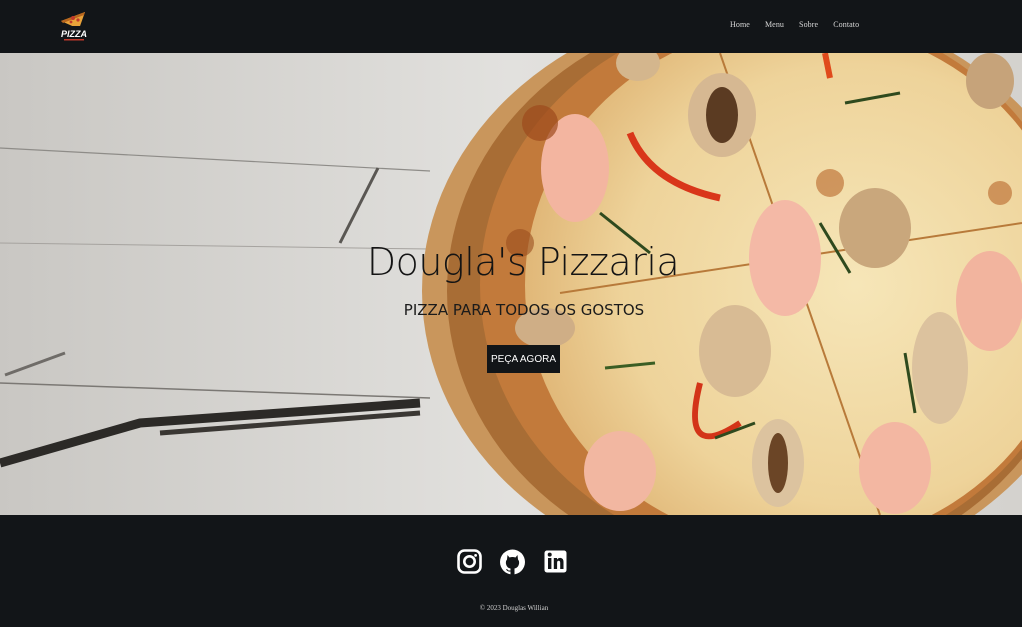 Image resolution: width=1022 pixels, height=627 pixels. Describe the element at coordinates (524, 310) in the screenshot. I see `hero-subtitle: PIZZA PARA TODOS OS GOSTOS` at that location.